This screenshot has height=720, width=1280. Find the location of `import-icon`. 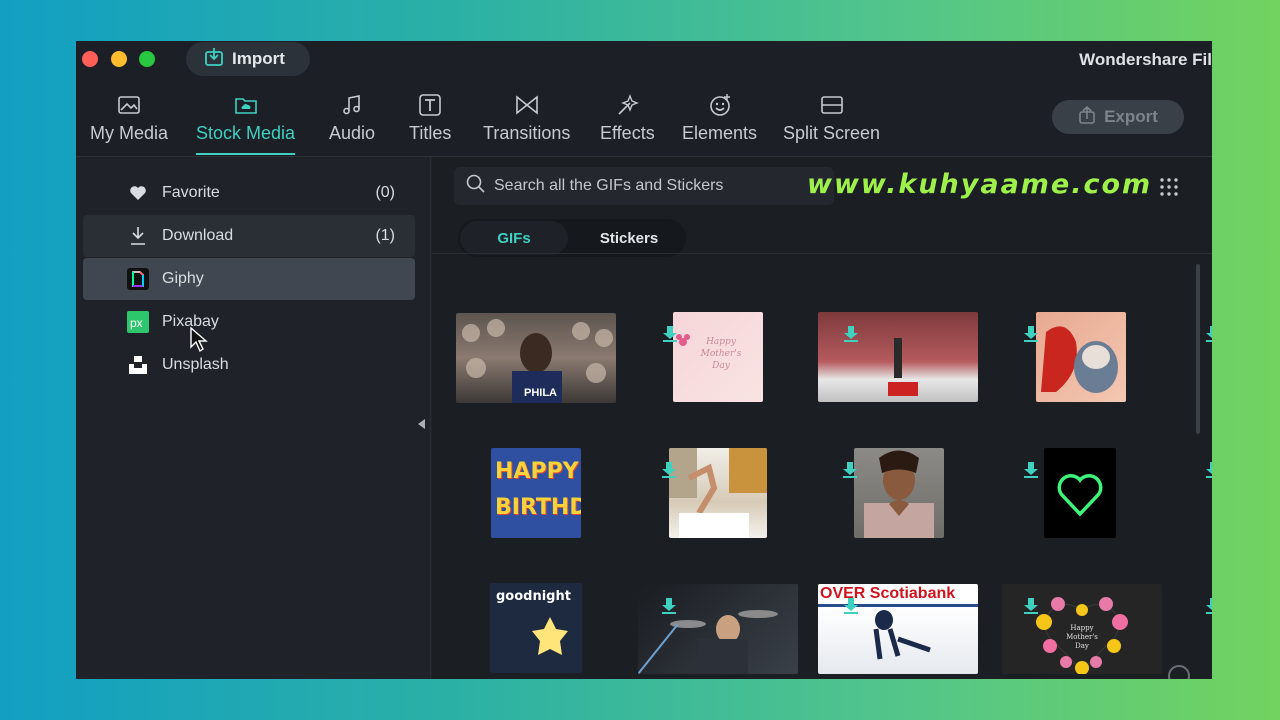

import-icon is located at coordinates (214, 59).